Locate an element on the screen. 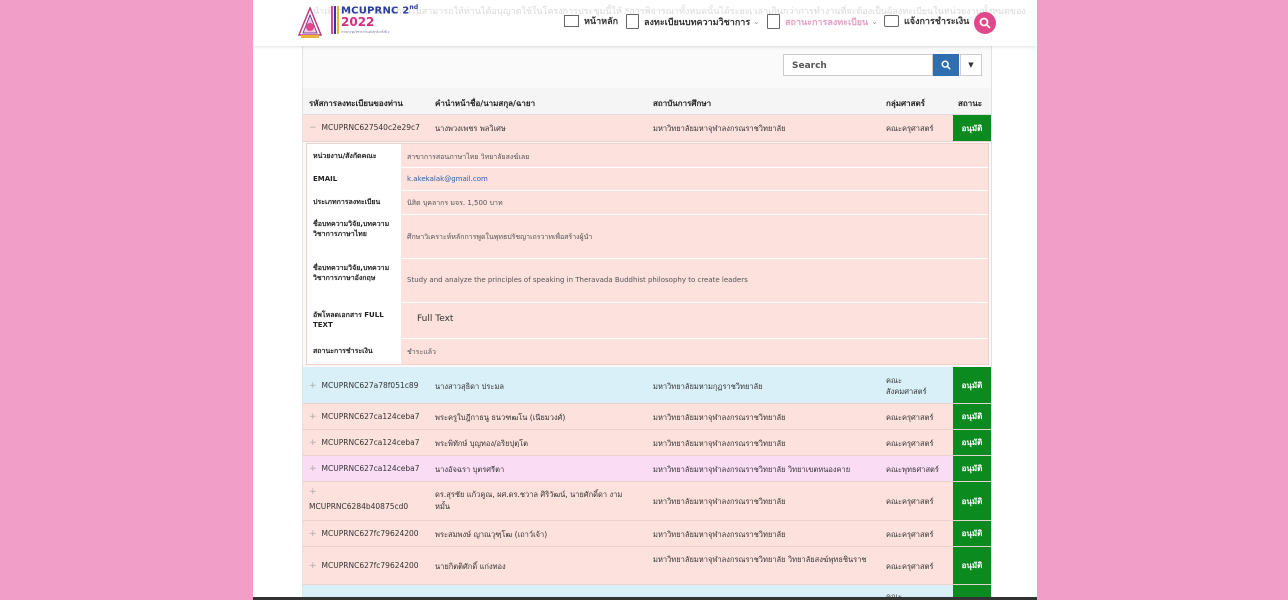  column-header-status: สถานะ is located at coordinates (970, 103).